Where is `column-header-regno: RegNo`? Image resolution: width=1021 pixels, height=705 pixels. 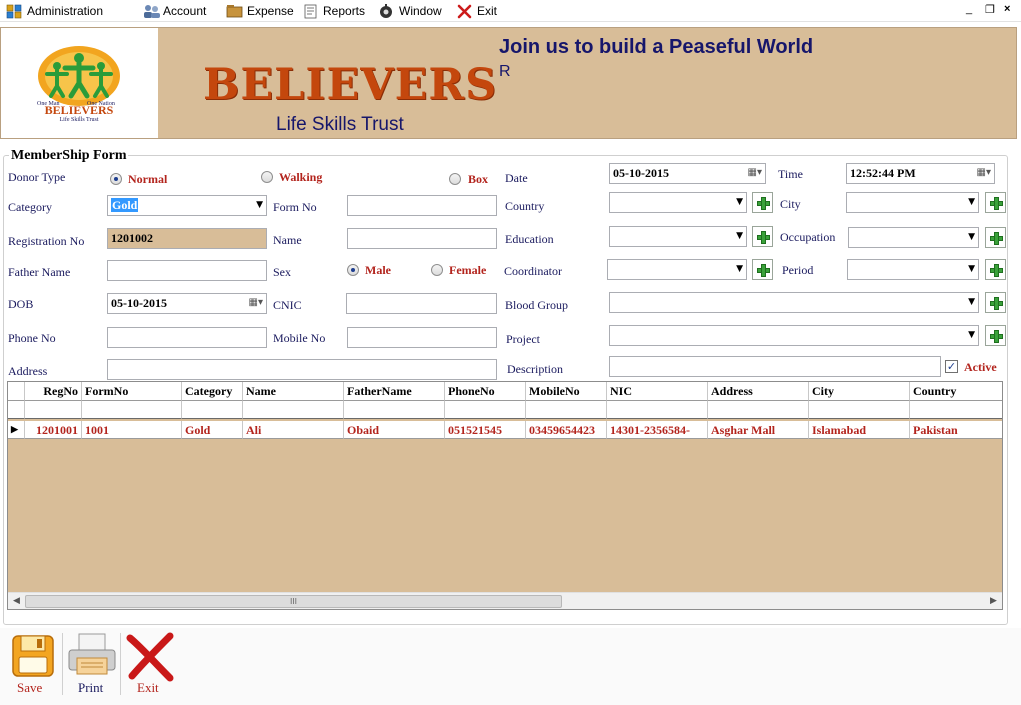 column-header-regno: RegNo is located at coordinates (53, 391).